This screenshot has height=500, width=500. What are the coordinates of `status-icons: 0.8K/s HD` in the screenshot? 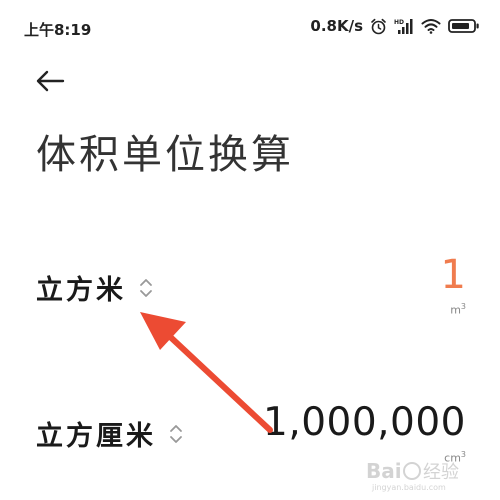 It's located at (395, 26).